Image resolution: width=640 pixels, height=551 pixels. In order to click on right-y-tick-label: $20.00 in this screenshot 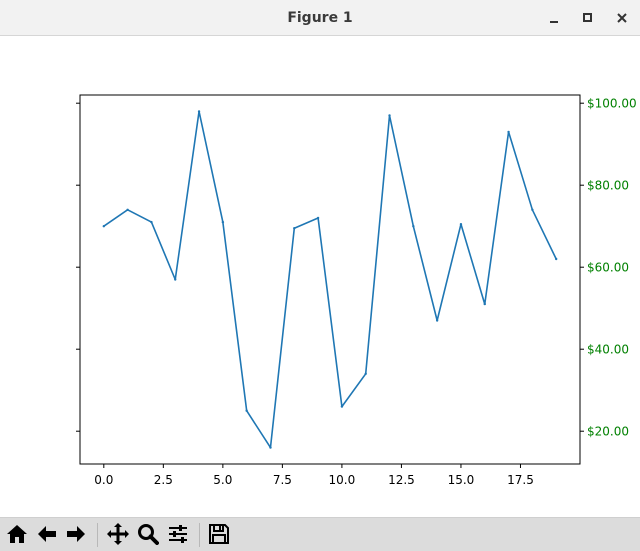, I will do `click(608, 432)`.